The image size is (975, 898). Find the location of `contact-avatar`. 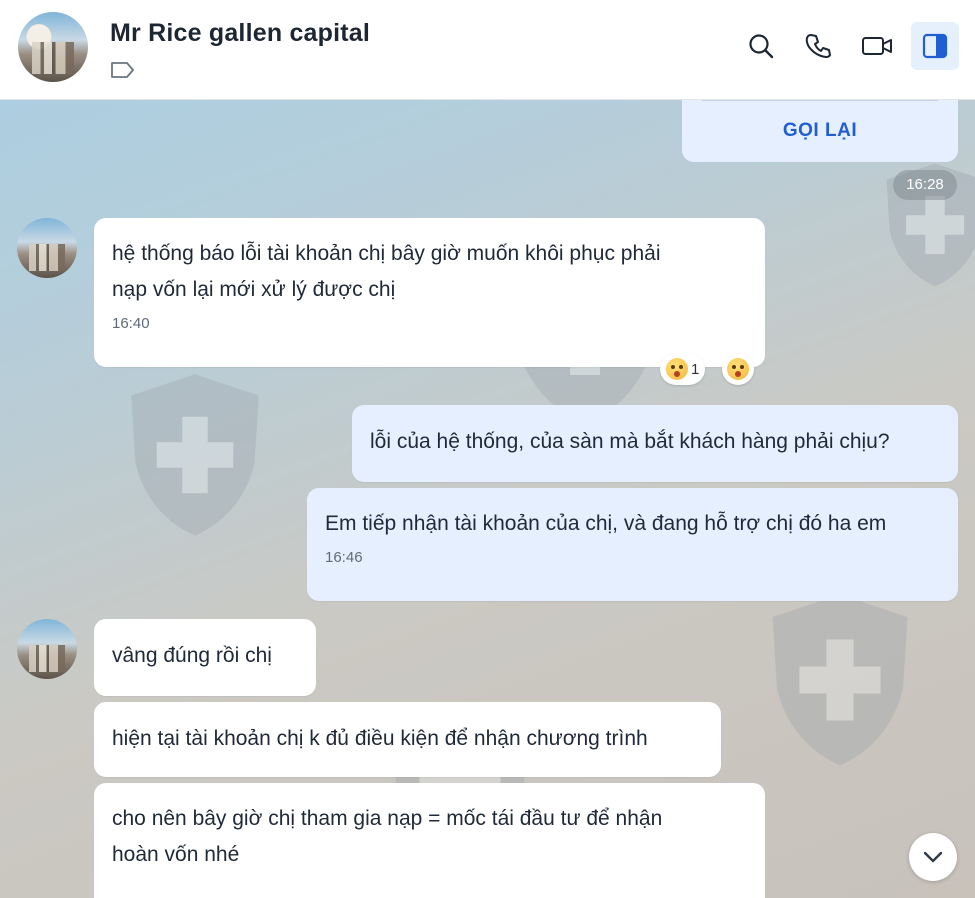

contact-avatar is located at coordinates (53, 47).